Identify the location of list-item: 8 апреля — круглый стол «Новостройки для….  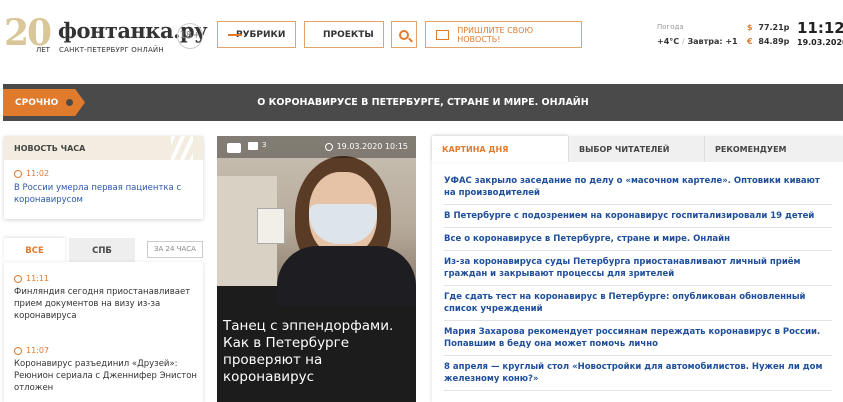
(638, 373).